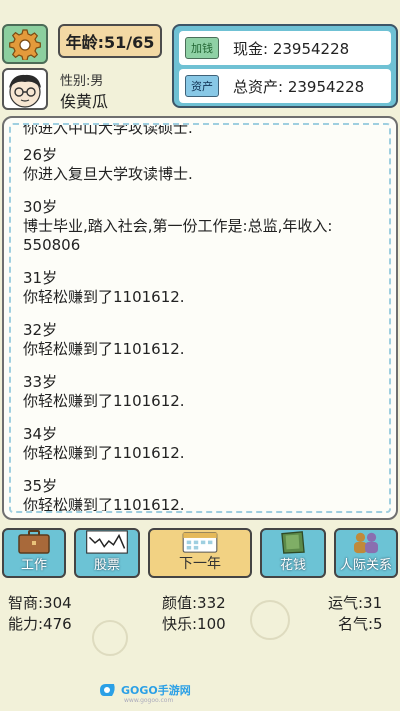 Image resolution: width=400 pixels, height=711 pixels. Describe the element at coordinates (299, 86) in the screenshot. I see `total-assets-value: 总资产: 23954228` at that location.